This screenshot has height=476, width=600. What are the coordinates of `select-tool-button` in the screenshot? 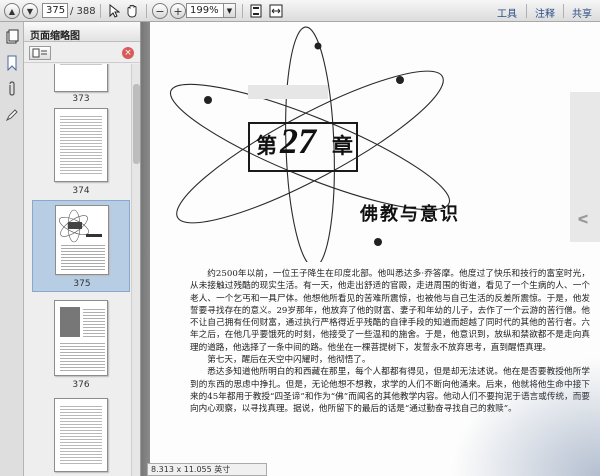 It's located at (114, 11).